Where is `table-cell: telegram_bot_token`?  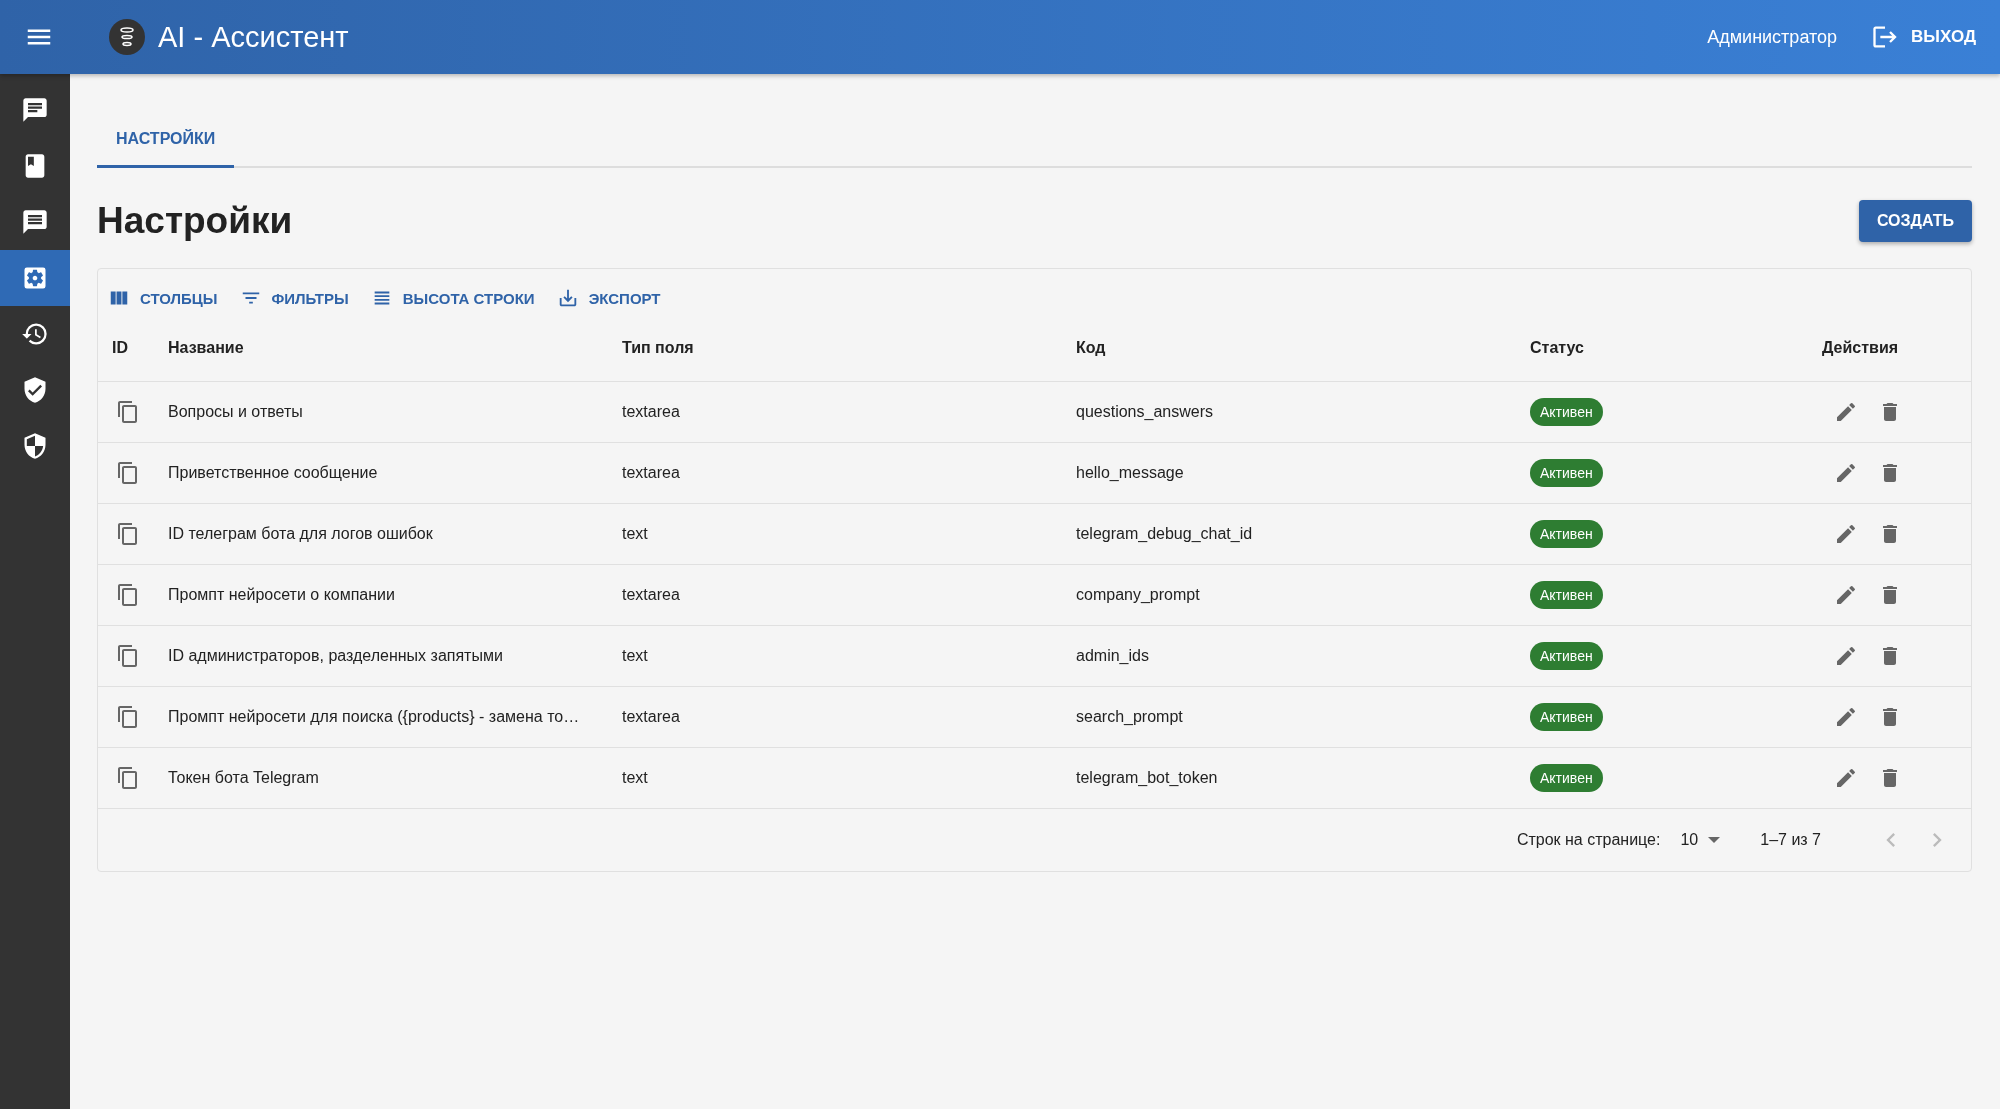 table-cell: telegram_bot_token is located at coordinates (1147, 778).